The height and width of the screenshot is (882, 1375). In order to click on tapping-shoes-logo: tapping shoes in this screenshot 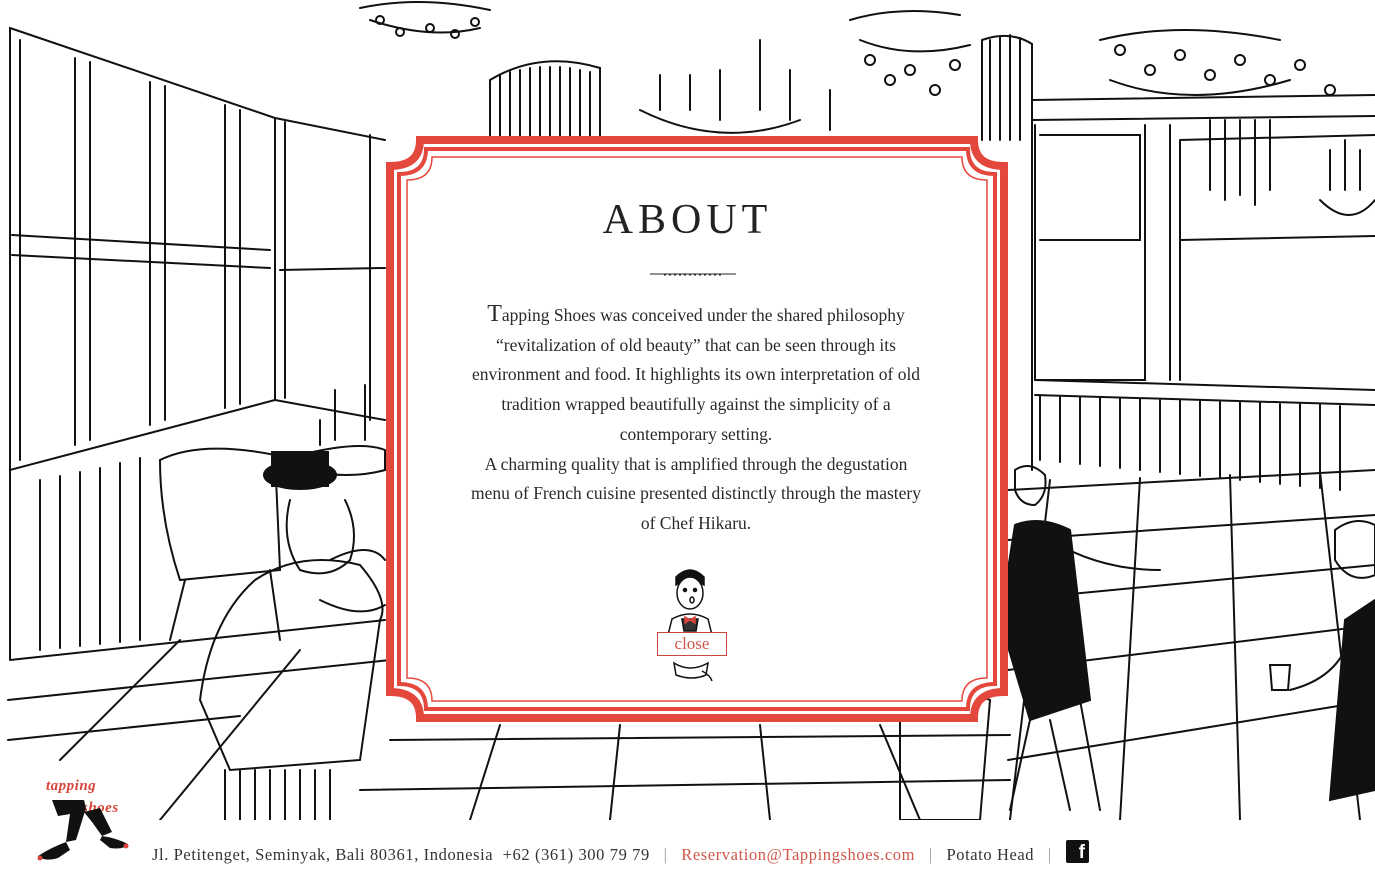, I will do `click(85, 822)`.